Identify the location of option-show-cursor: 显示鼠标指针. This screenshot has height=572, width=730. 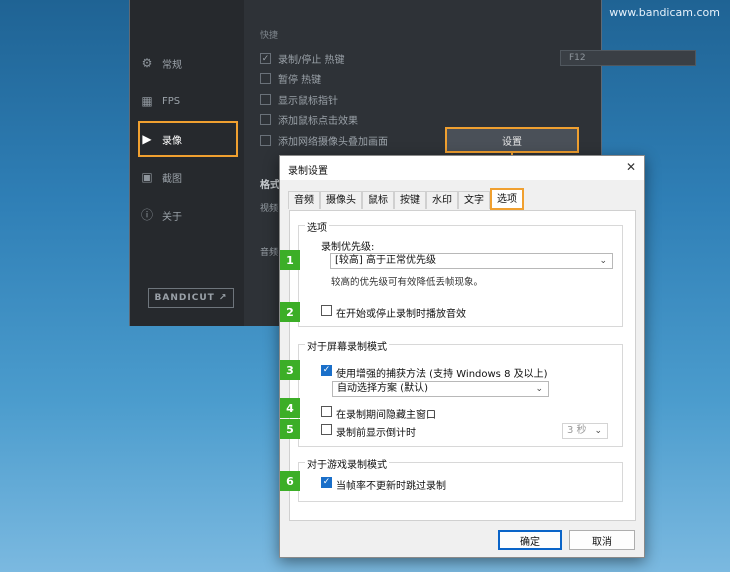
(299, 99).